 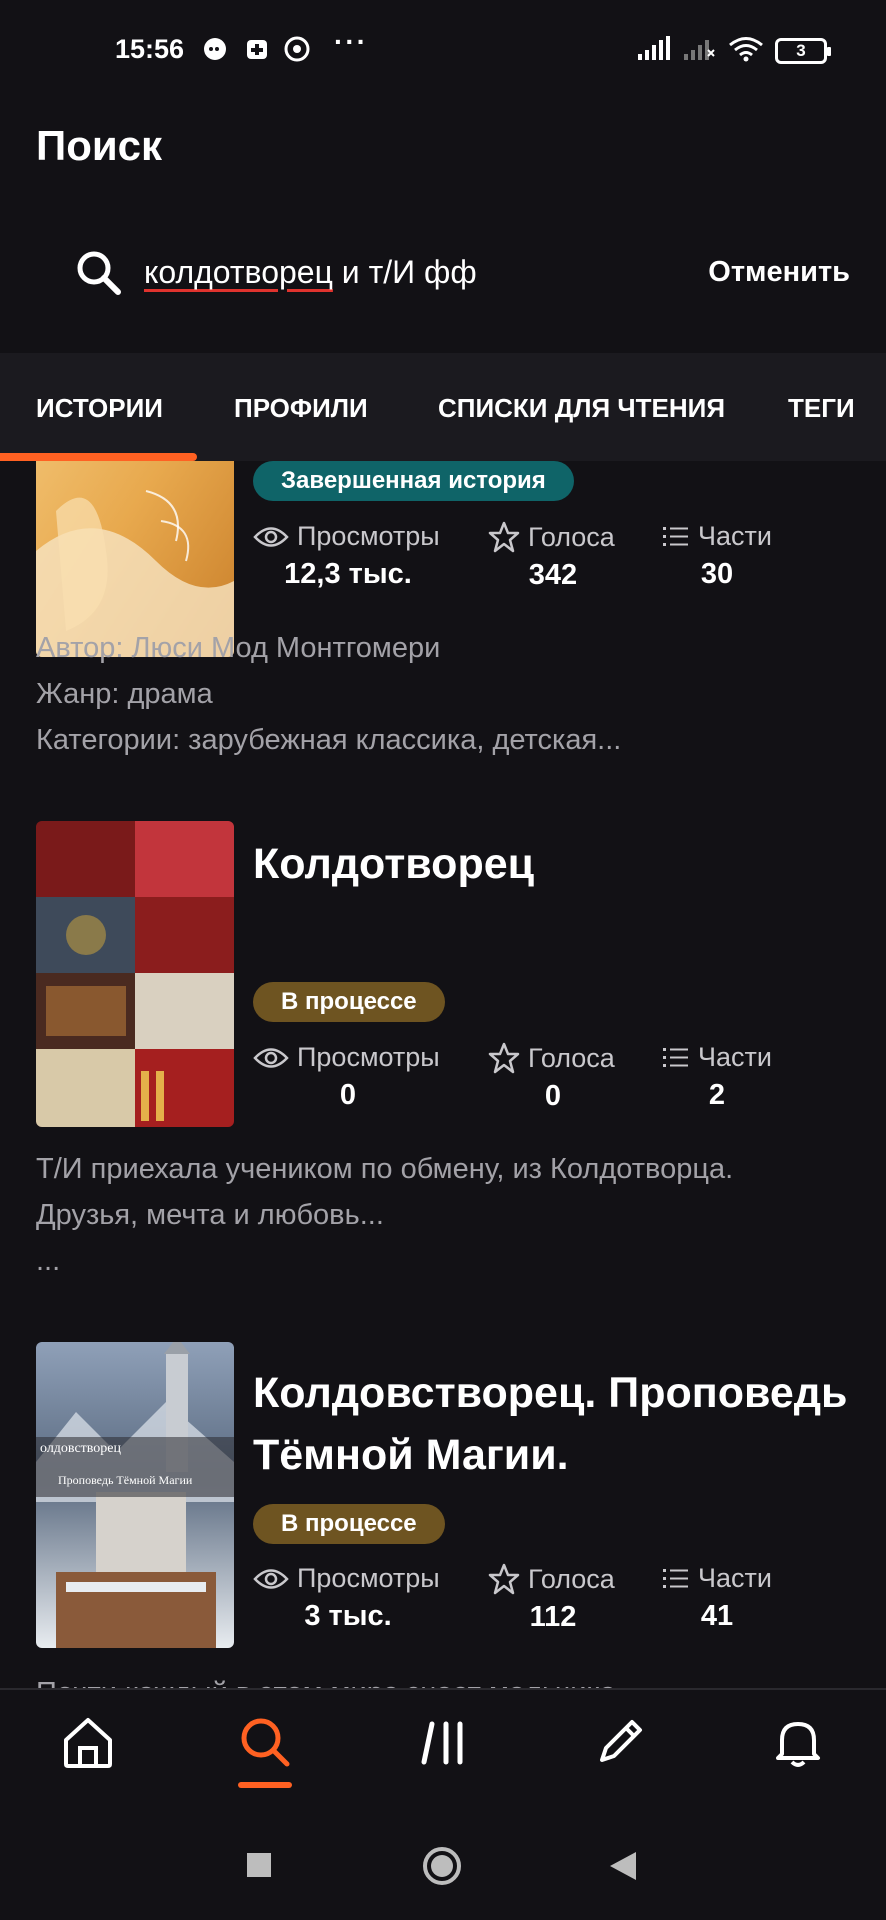 What do you see at coordinates (348, 574) in the screenshot?
I see `views-value: 12,3 тыс.` at bounding box center [348, 574].